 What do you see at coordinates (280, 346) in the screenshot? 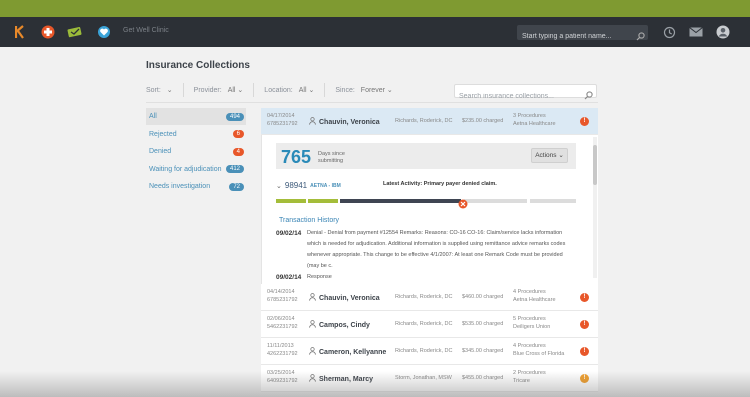
I see `date-text: 11/11/2013` at bounding box center [280, 346].